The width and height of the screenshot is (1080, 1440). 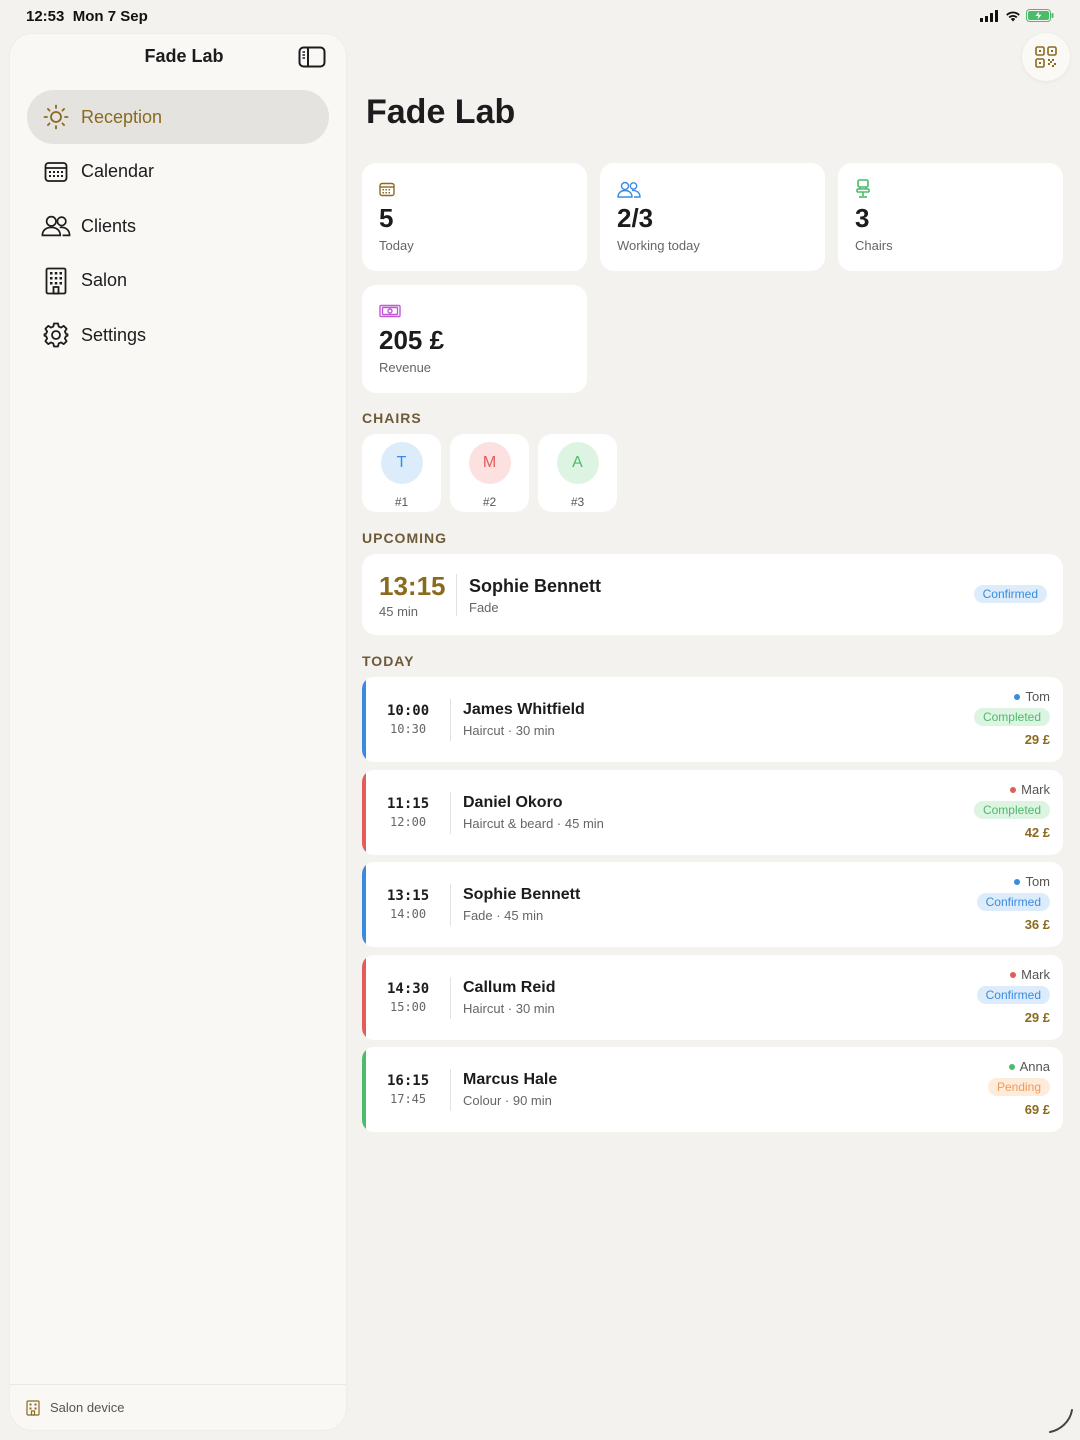 What do you see at coordinates (118, 171) in the screenshot?
I see `sidebar-item-label: Calendar` at bounding box center [118, 171].